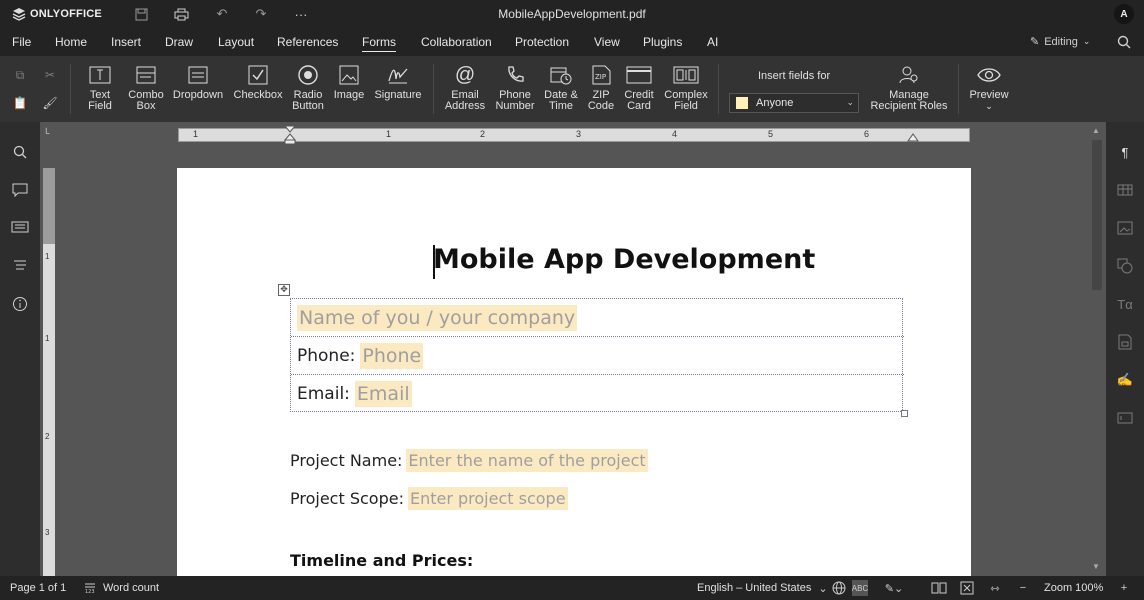 The width and height of the screenshot is (1144, 600). I want to click on globe-icon, so click(839, 588).